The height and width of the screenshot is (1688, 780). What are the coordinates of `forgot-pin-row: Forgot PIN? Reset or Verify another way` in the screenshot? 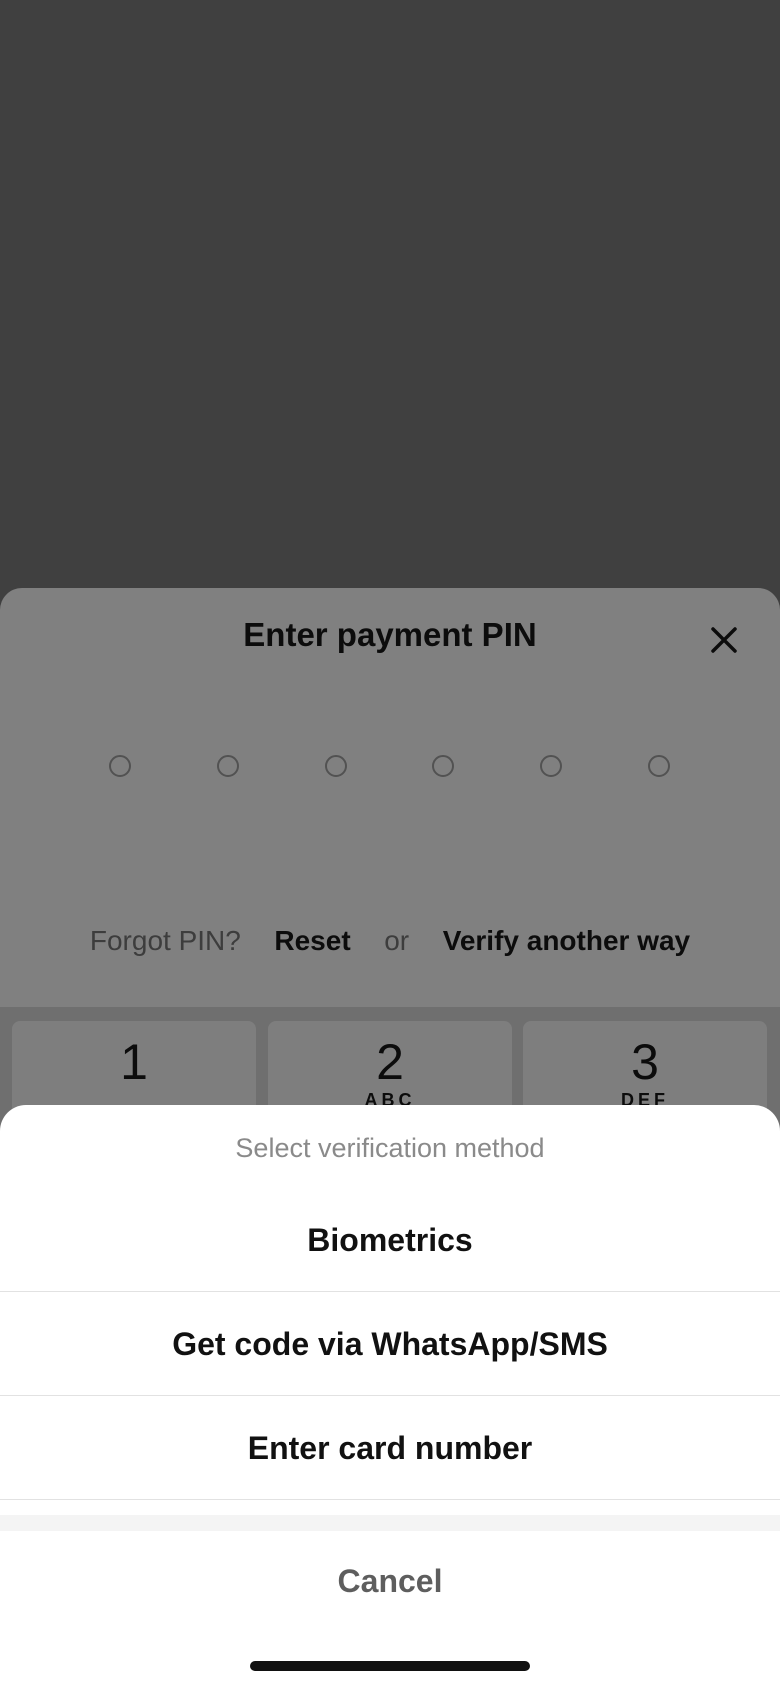 It's located at (390, 941).